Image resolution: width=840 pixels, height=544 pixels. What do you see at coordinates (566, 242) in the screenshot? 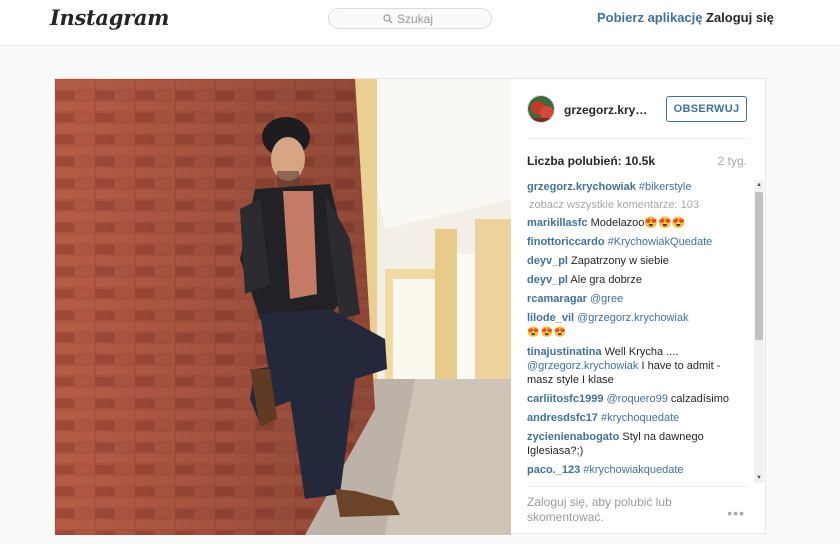
I see `comment-username: finottoriccardo` at bounding box center [566, 242].